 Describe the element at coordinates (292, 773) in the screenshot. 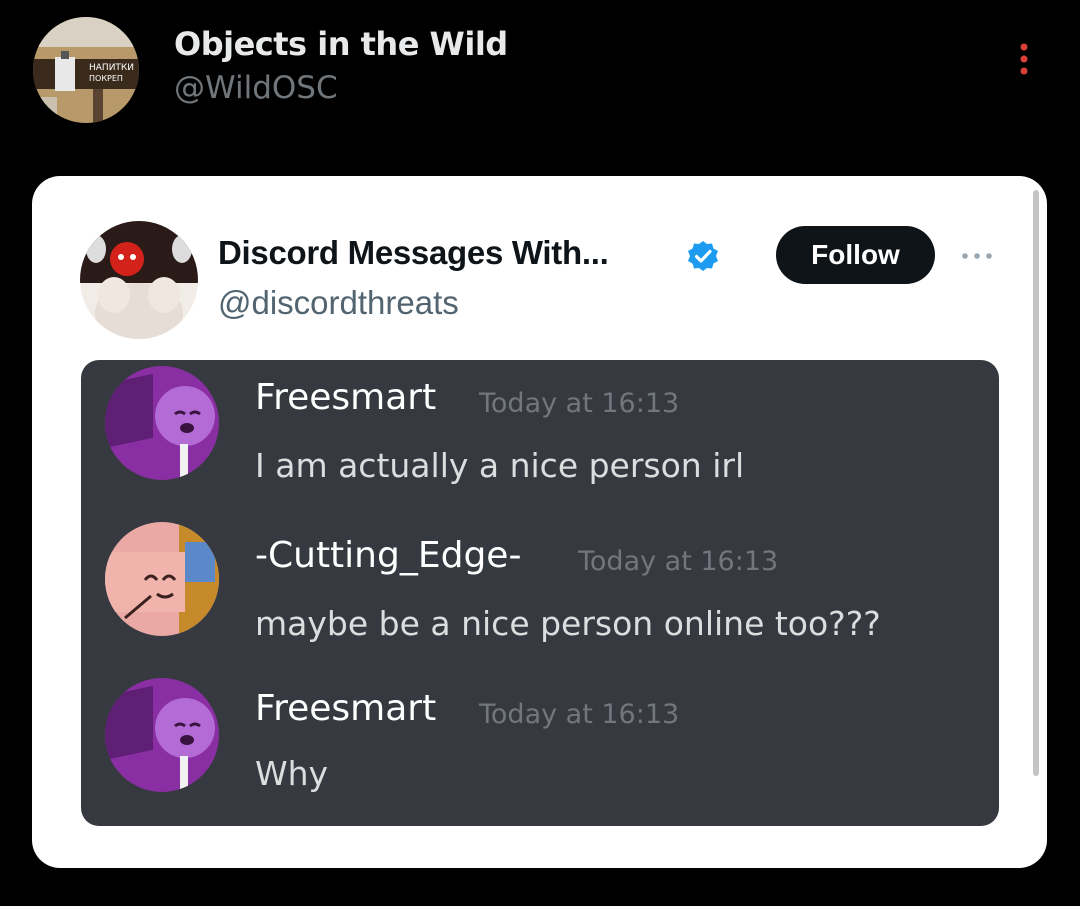

I see `message-text: Why` at that location.